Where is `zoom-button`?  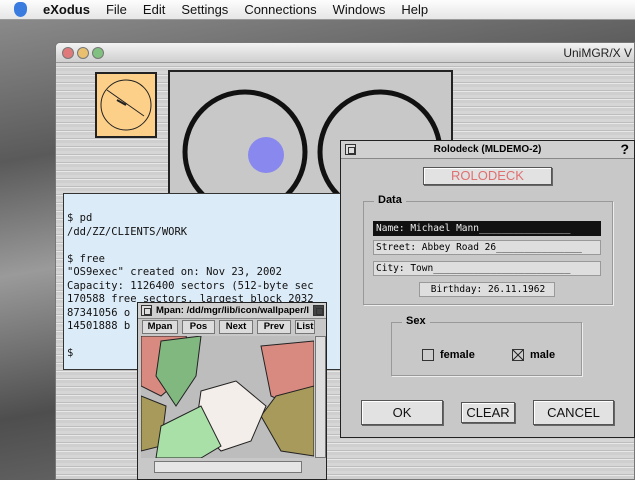 zoom-button is located at coordinates (98, 53).